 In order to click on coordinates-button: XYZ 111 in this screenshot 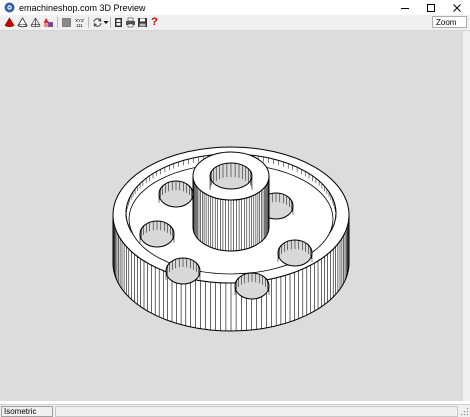, I will do `click(79, 22)`.